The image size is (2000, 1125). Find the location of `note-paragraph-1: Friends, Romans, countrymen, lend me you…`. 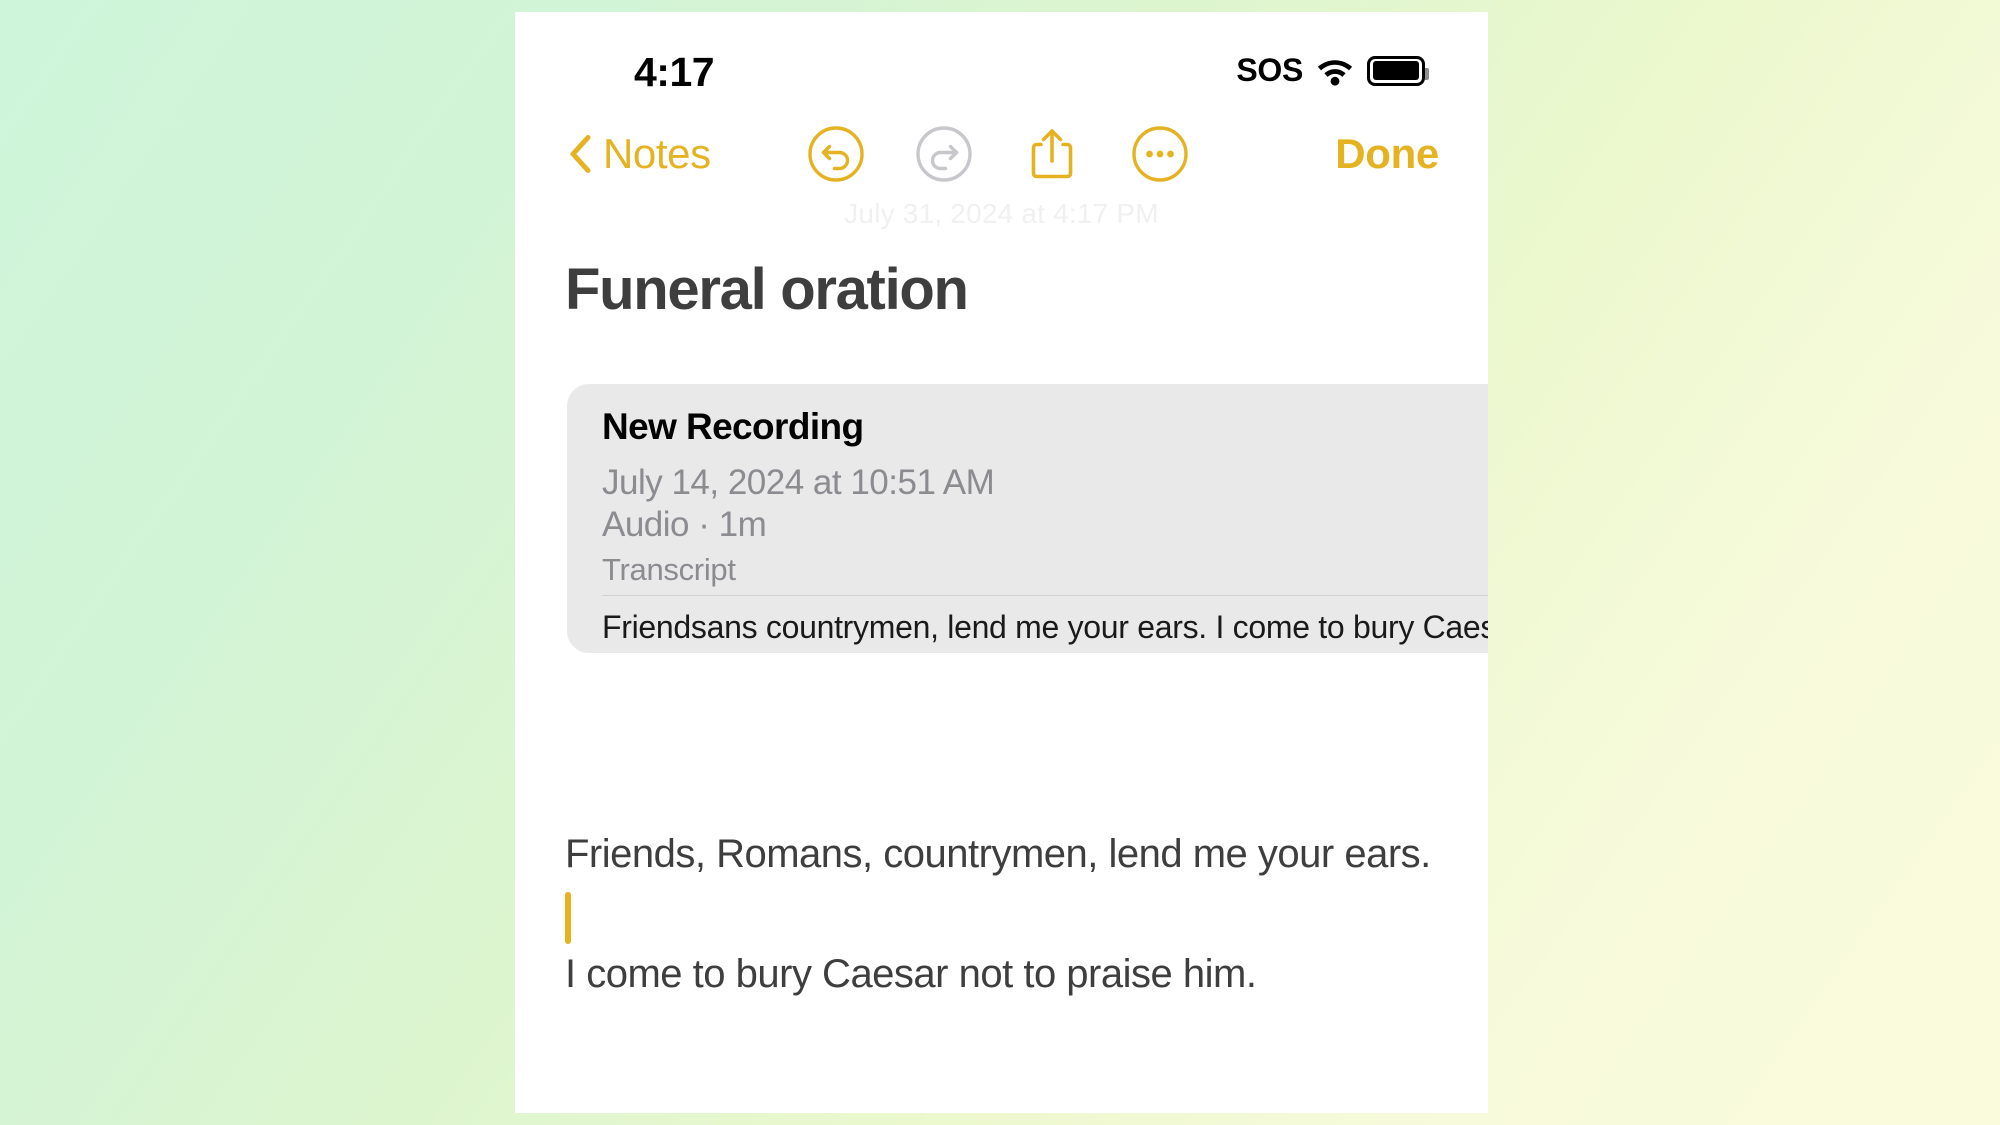

note-paragraph-1: Friends, Romans, countrymen, lend me you… is located at coordinates (998, 854).